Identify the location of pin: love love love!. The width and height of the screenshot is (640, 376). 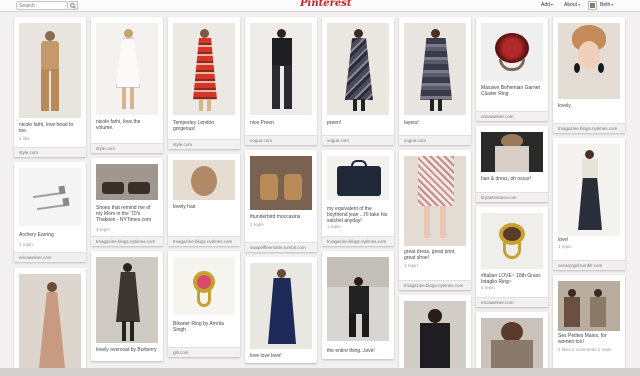
(281, 310).